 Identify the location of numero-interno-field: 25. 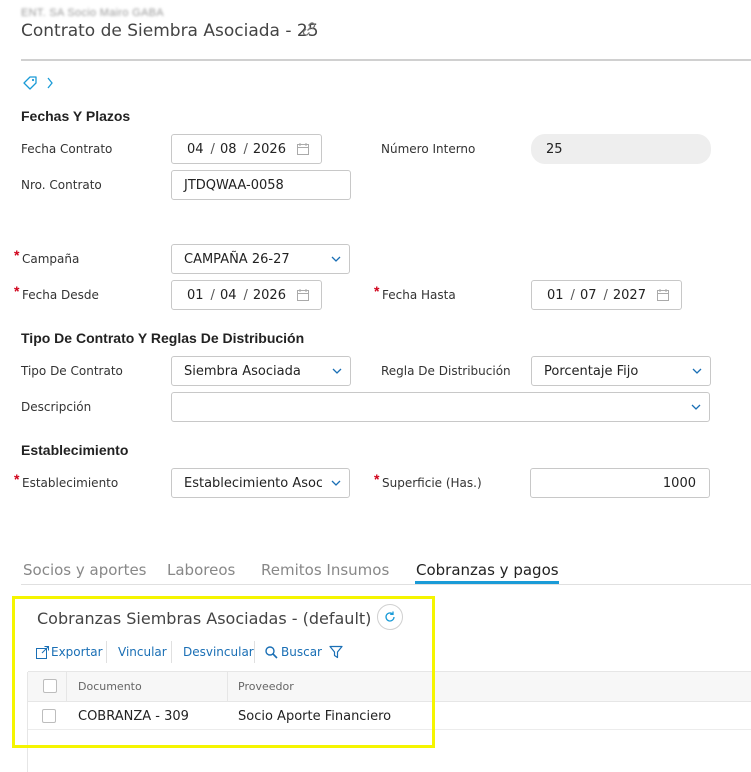
(621, 149).